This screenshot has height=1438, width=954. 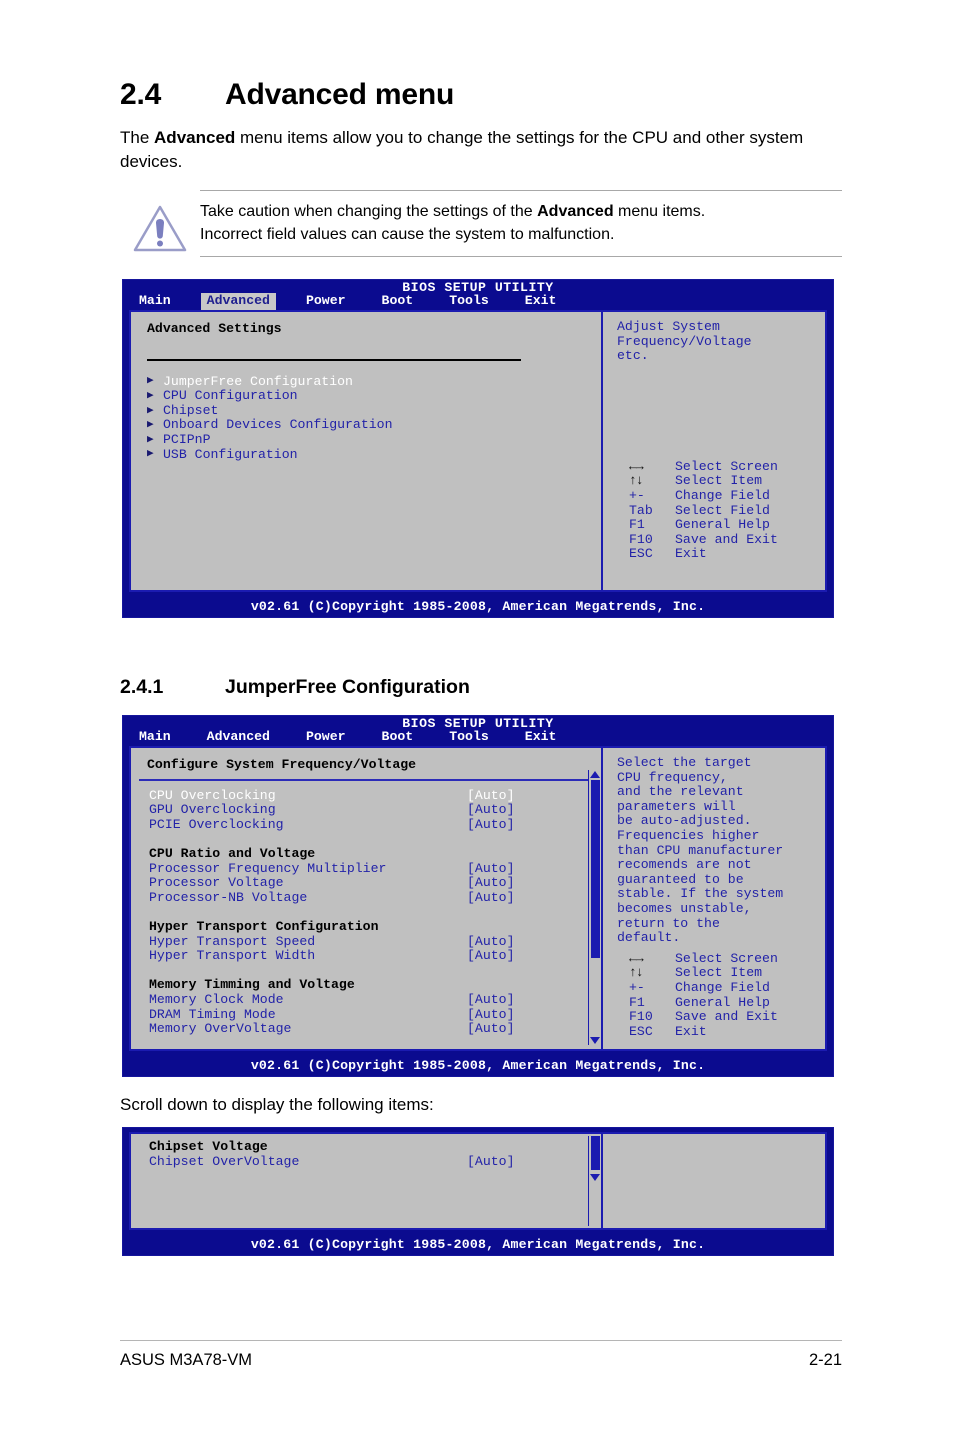 What do you see at coordinates (595, 774) in the screenshot?
I see `scroll-up-arrow-icon` at bounding box center [595, 774].